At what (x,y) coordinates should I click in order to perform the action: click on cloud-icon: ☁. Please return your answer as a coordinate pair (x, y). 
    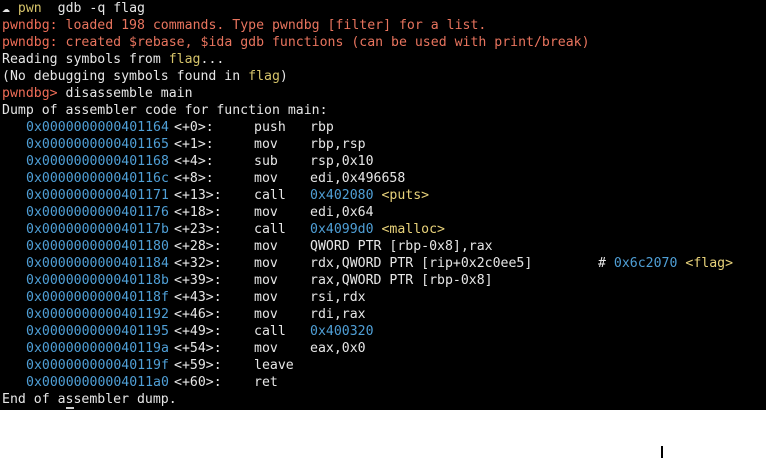
    Looking at the image, I should click on (6, 8).